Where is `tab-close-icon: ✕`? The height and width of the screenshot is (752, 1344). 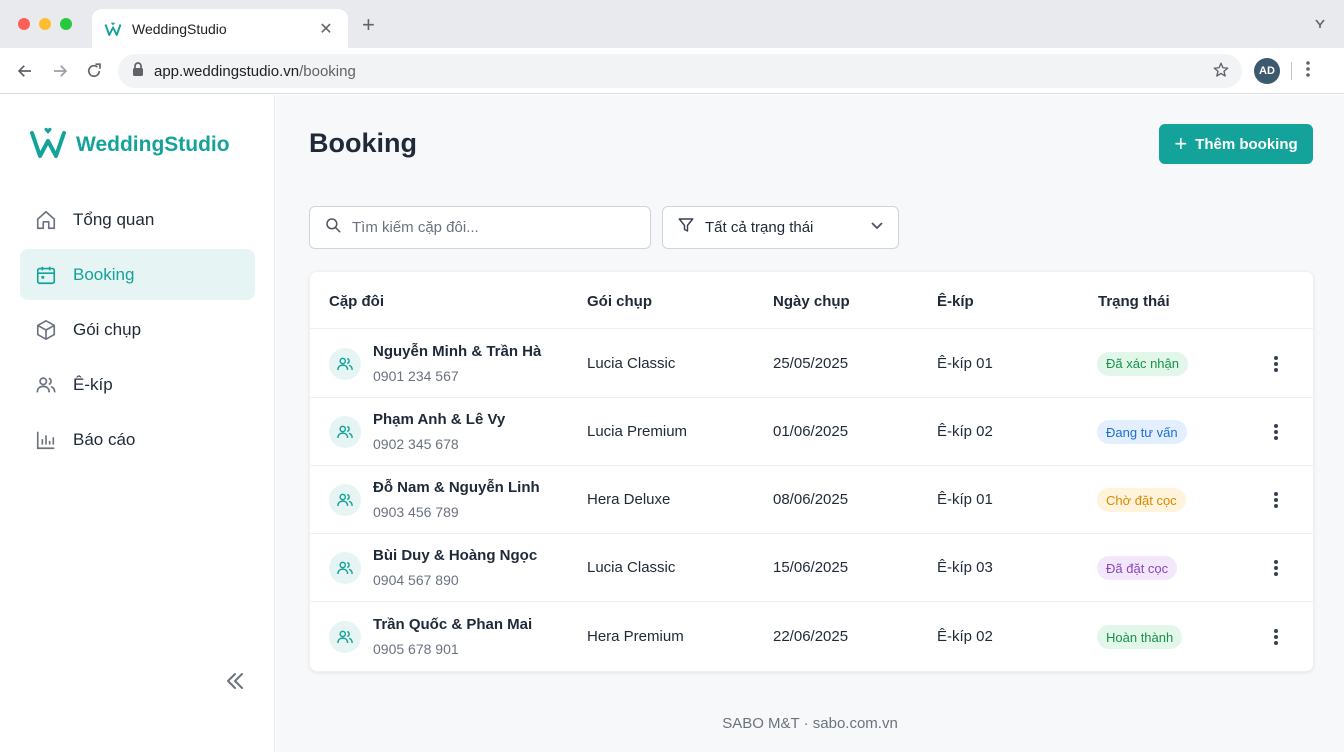
tab-close-icon: ✕ is located at coordinates (326, 29).